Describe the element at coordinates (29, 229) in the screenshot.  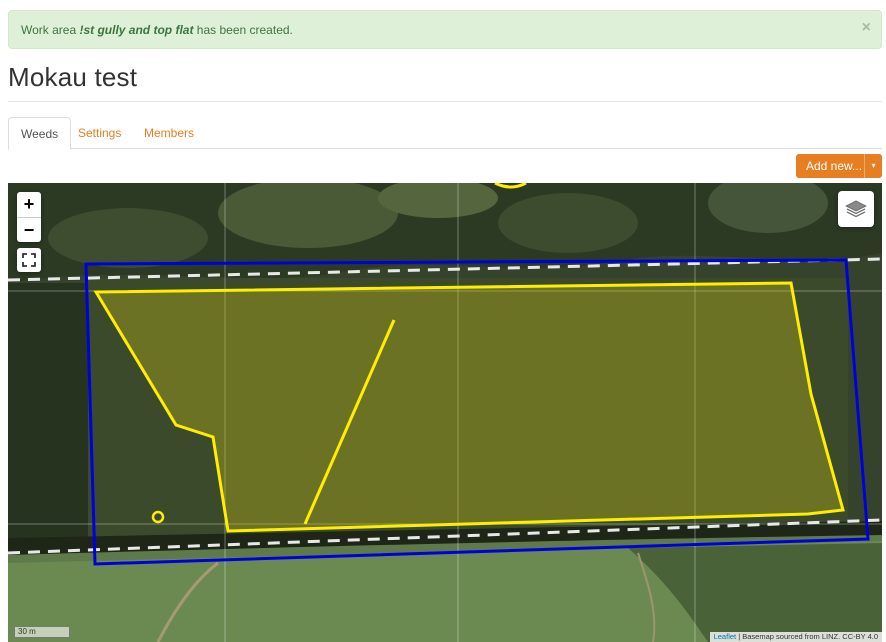
I see `zoom-out-icon: −` at that location.